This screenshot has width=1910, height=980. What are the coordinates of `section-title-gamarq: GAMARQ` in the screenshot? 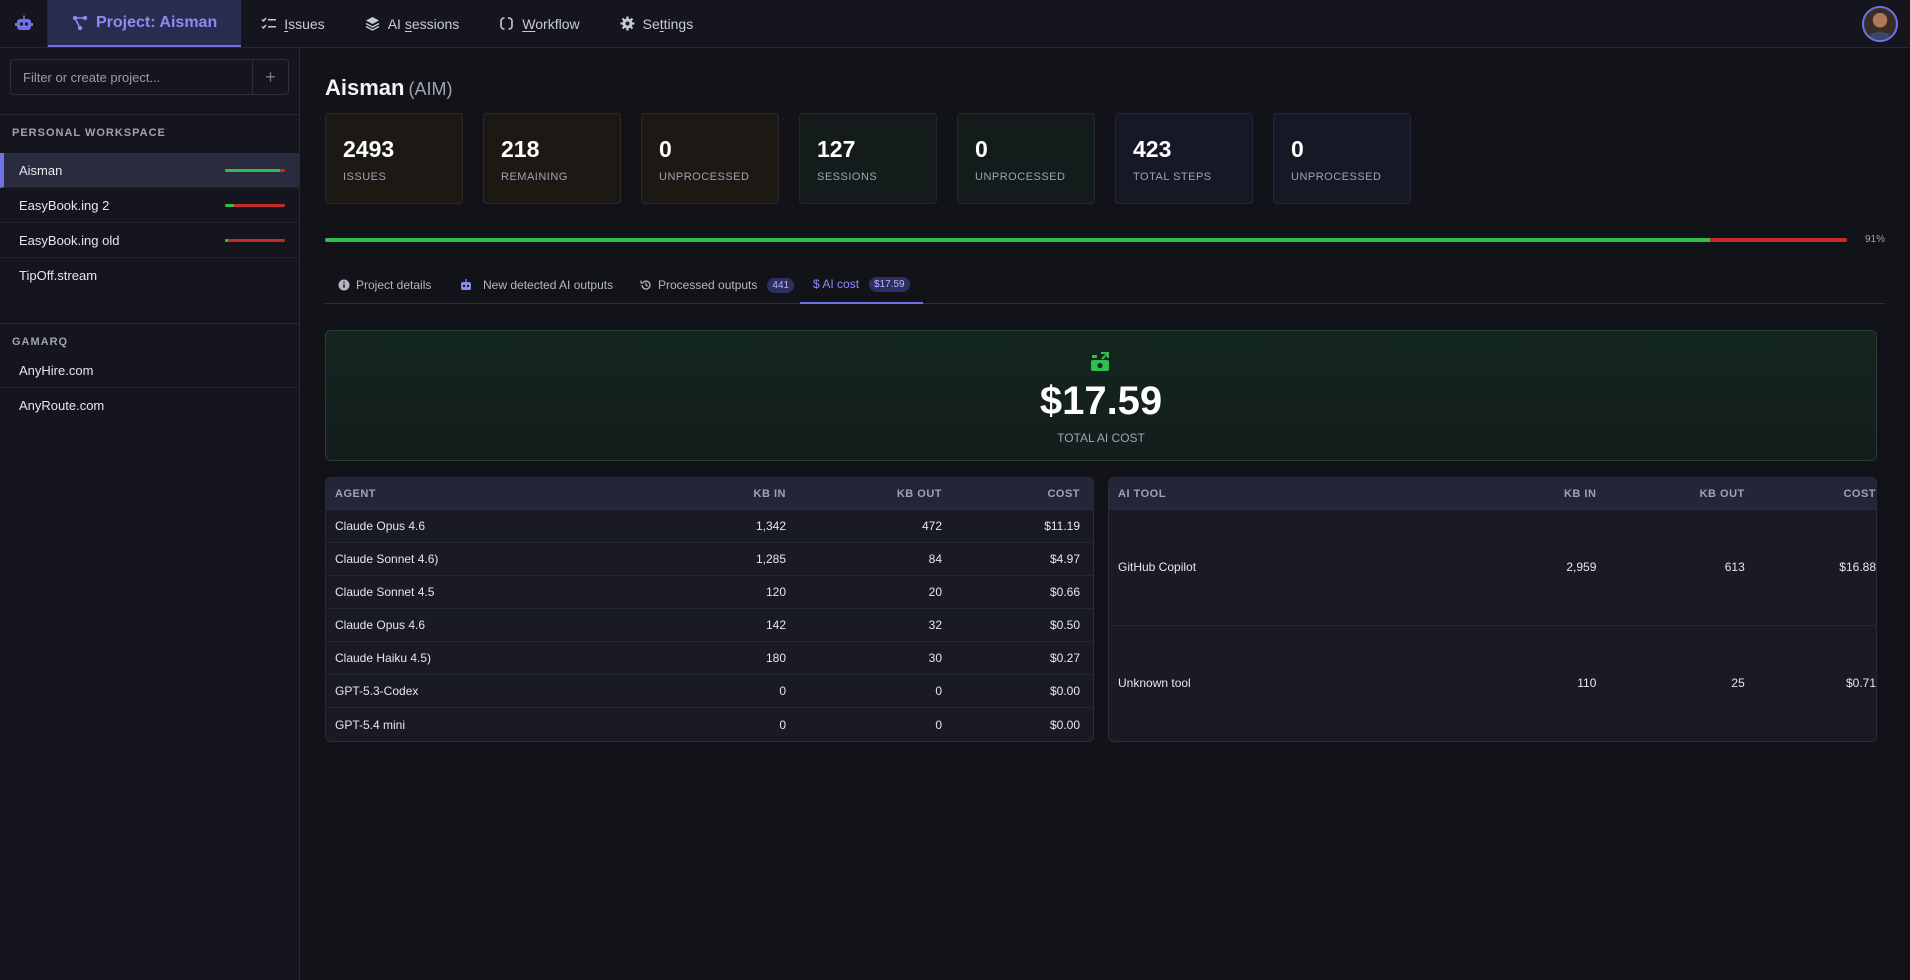 It's located at (40, 342).